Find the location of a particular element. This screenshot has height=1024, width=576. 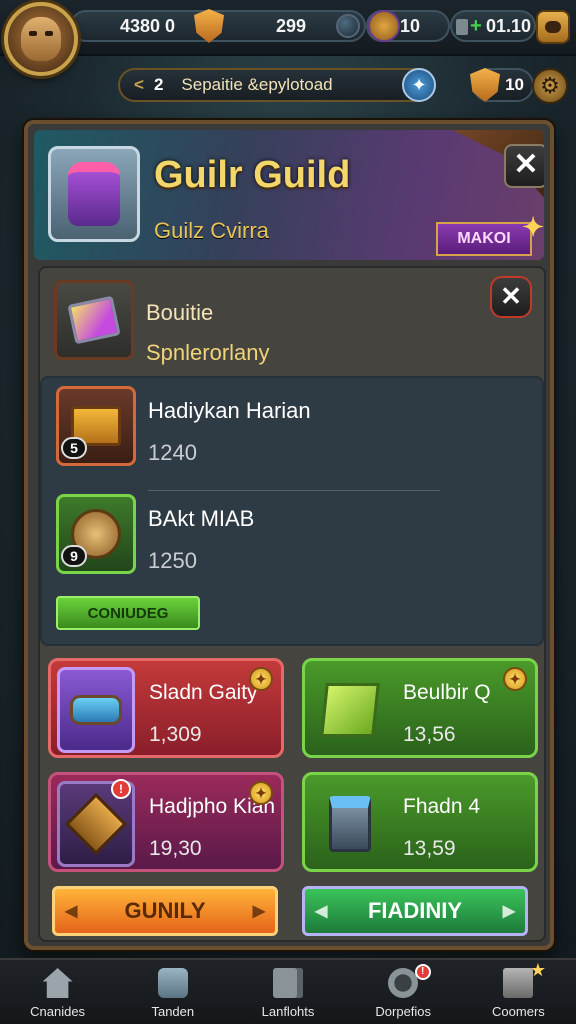

gold-counter: 4380 0 299 is located at coordinates (218, 26).